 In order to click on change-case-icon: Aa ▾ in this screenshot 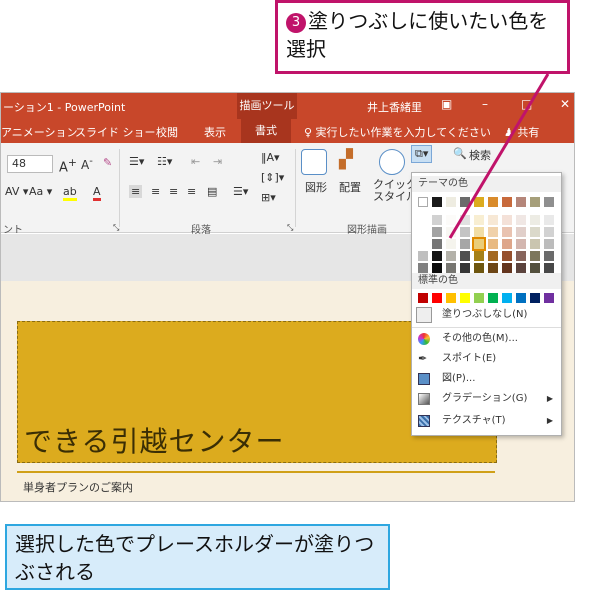, I will do `click(40, 191)`.